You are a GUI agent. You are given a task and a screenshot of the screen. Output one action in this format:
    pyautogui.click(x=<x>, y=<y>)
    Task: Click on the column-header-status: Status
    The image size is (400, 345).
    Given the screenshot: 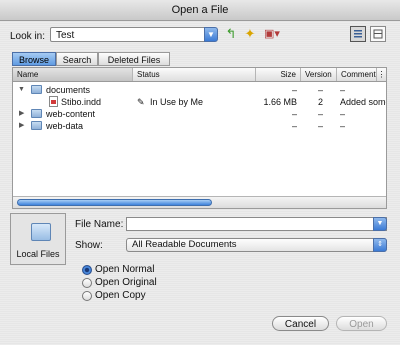 What is the action you would take?
    pyautogui.click(x=194, y=74)
    